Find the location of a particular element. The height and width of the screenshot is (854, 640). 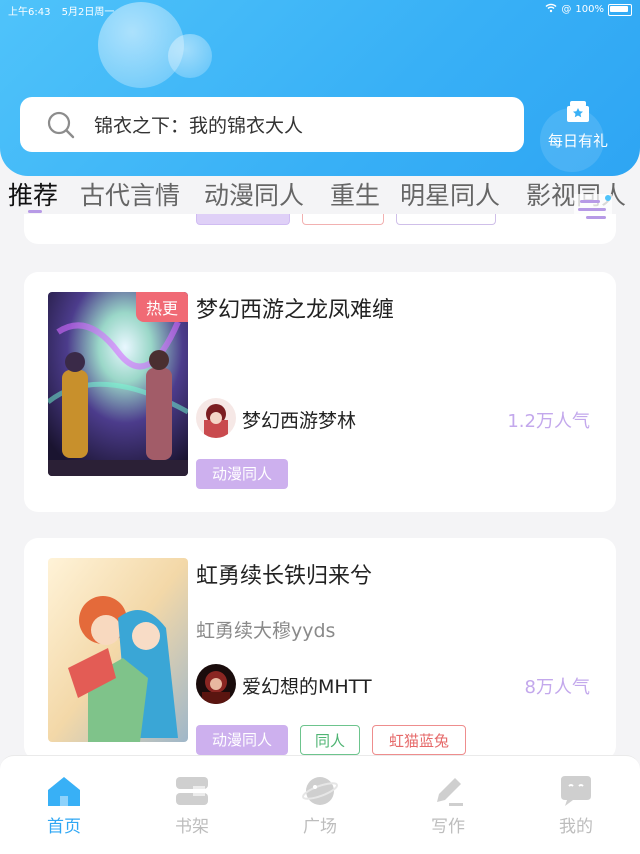

tab-celebrity-fanfic: 明星同人 is located at coordinates (450, 194).